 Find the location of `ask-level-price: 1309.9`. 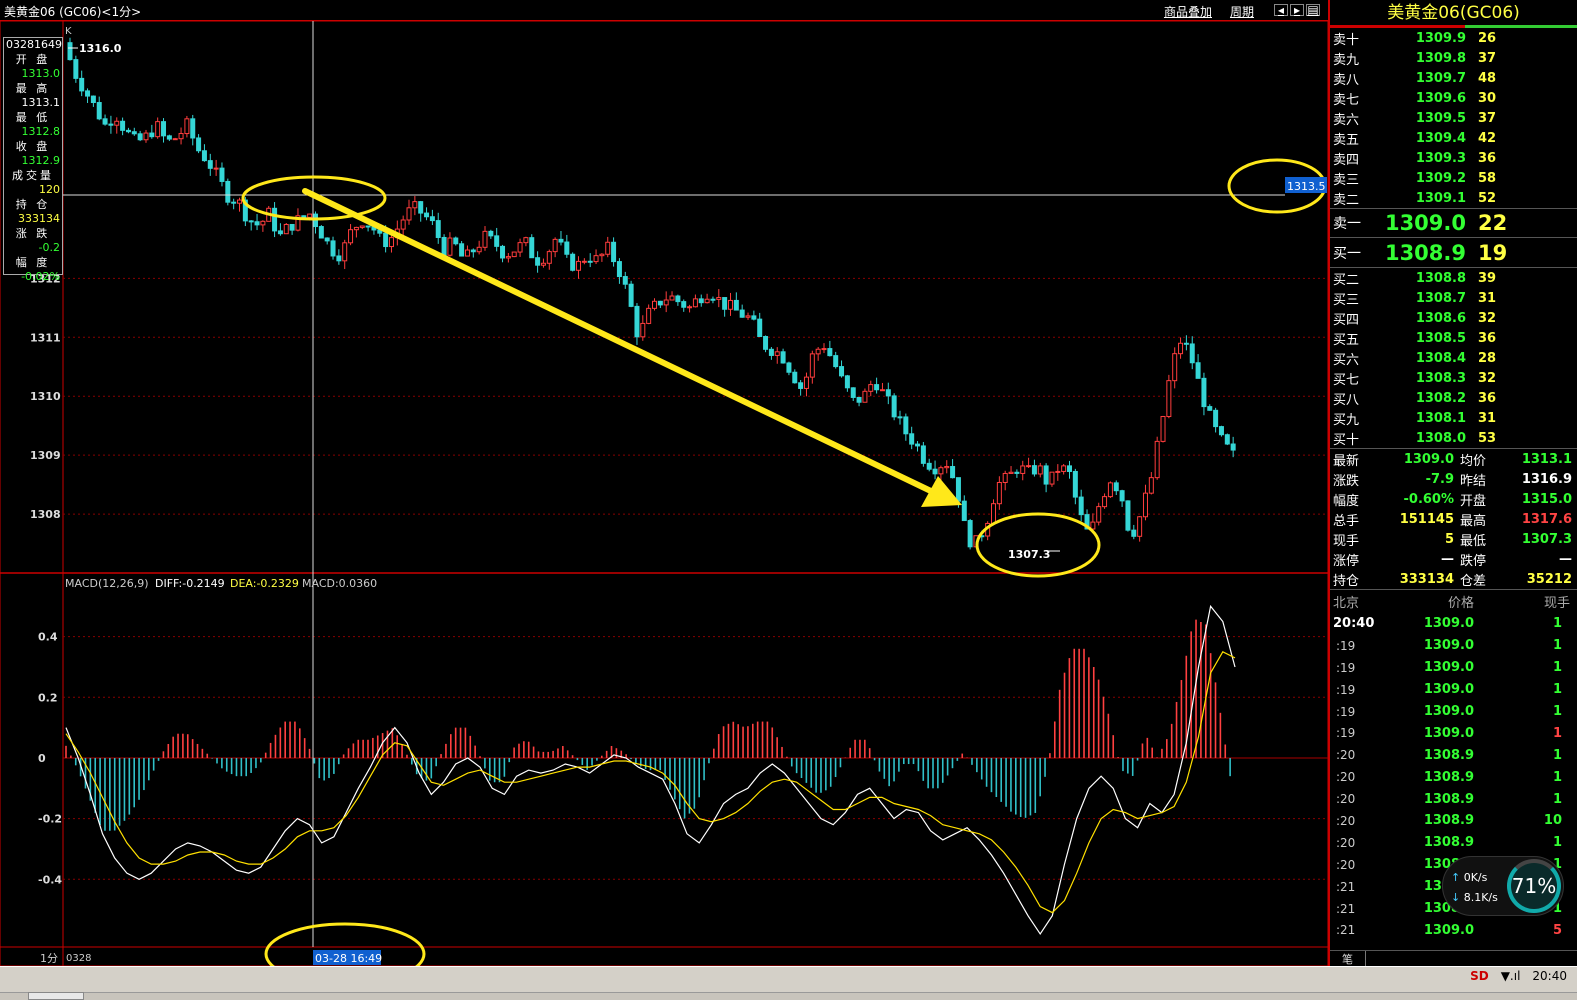

ask-level-price: 1309.9 is located at coordinates (1440, 38).